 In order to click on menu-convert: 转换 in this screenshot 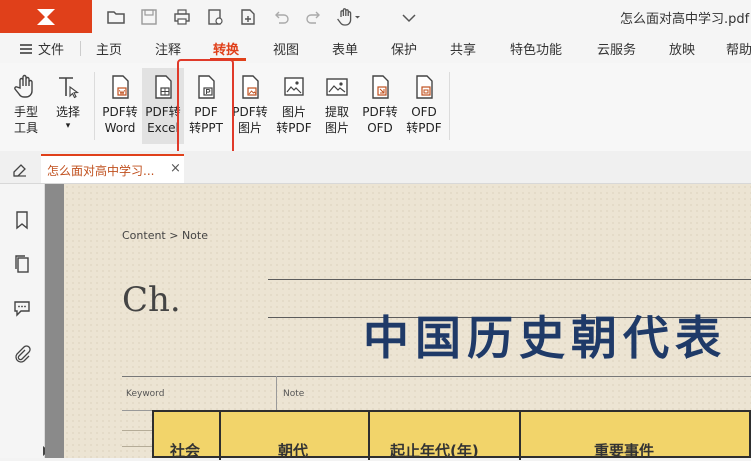, I will do `click(226, 48)`.